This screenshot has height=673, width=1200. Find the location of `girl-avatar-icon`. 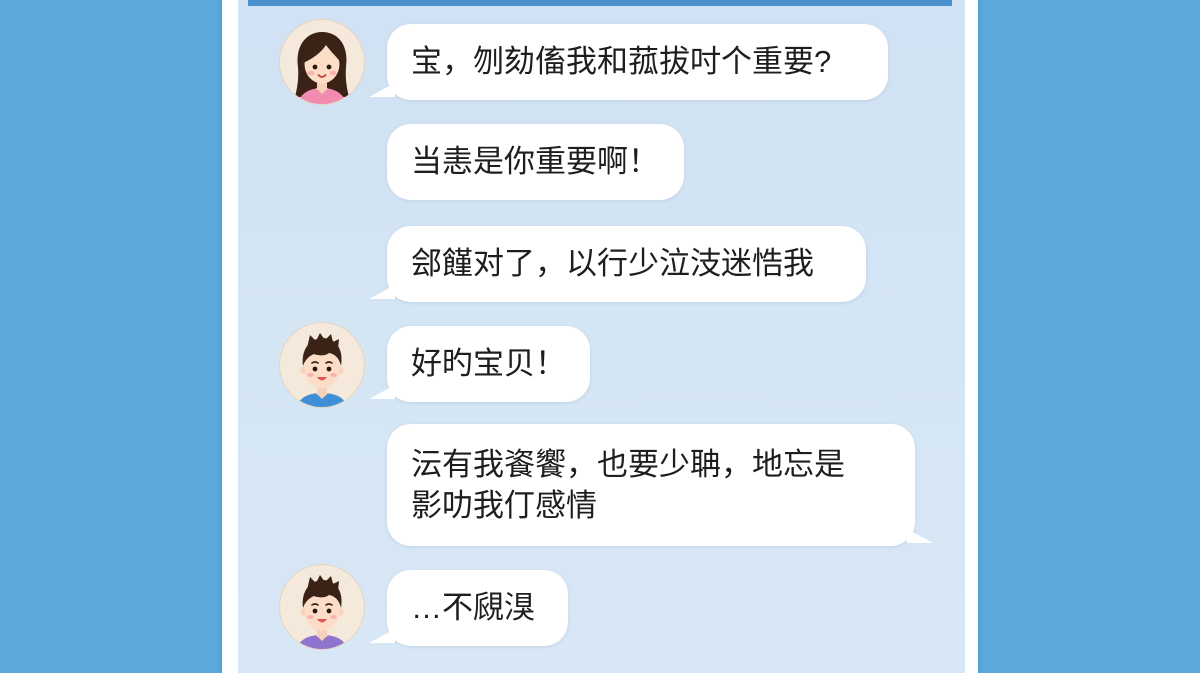

girl-avatar-icon is located at coordinates (322, 62).